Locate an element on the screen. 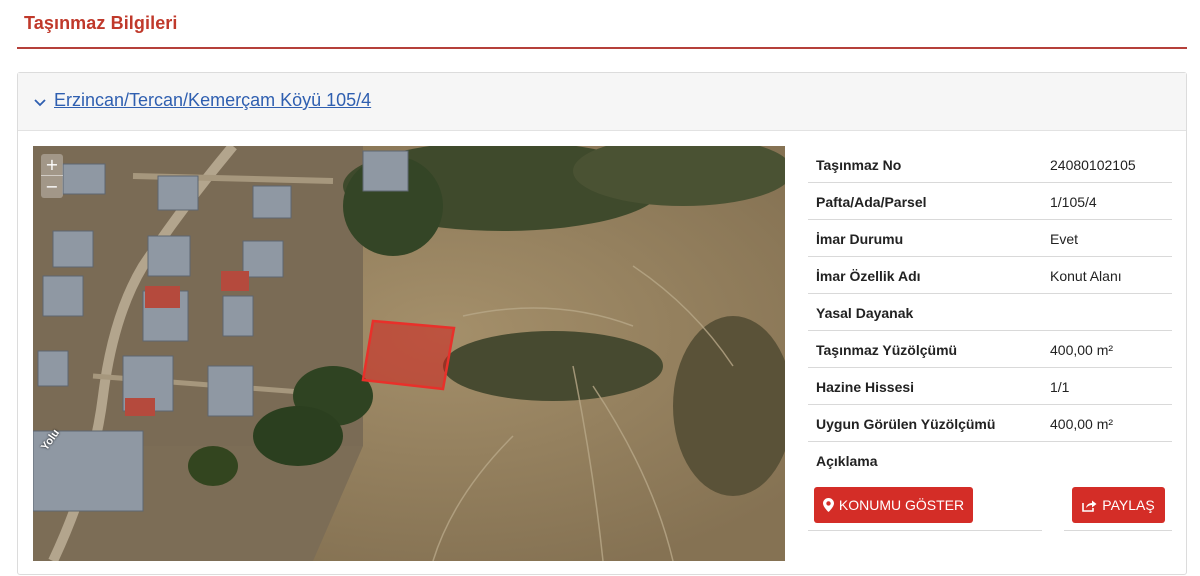  chevron-down-icon is located at coordinates (40, 102).